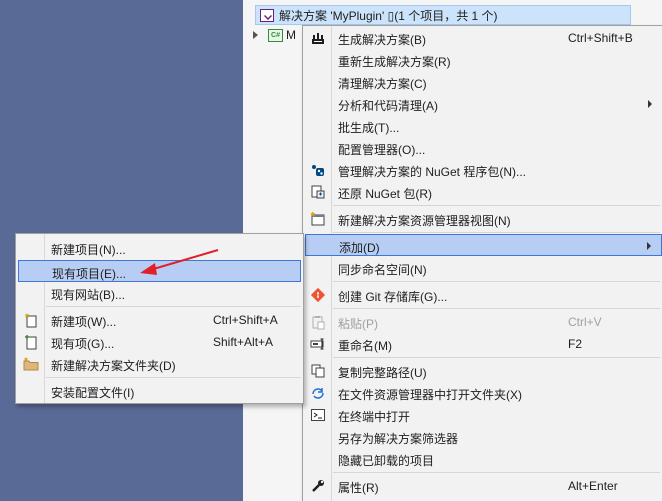 The height and width of the screenshot is (501, 662). Describe the element at coordinates (245, 320) in the screenshot. I see `menu-item-shortcut: Ctrl+Shift+A` at that location.